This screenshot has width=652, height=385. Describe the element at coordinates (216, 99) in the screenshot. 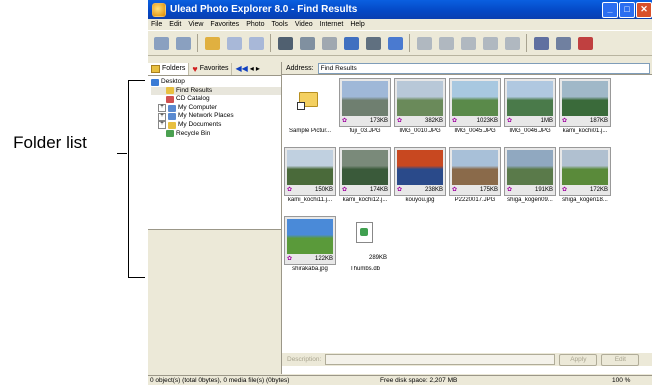

I see `tree-node: CD Catalog` at that location.